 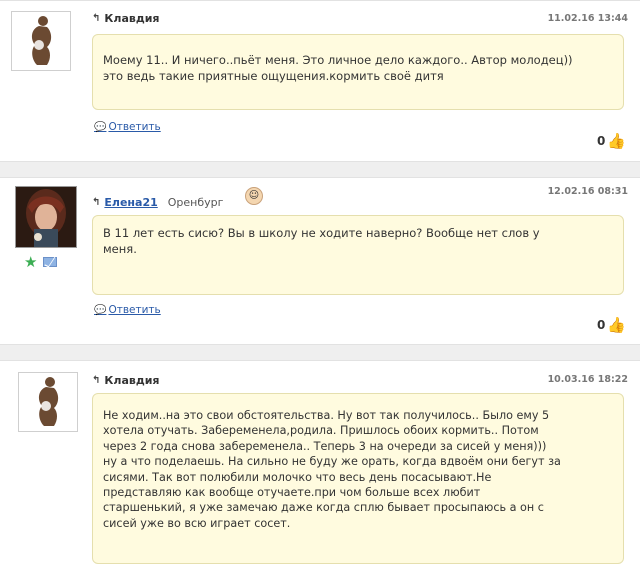 I want to click on mail-icon, so click(x=50, y=262).